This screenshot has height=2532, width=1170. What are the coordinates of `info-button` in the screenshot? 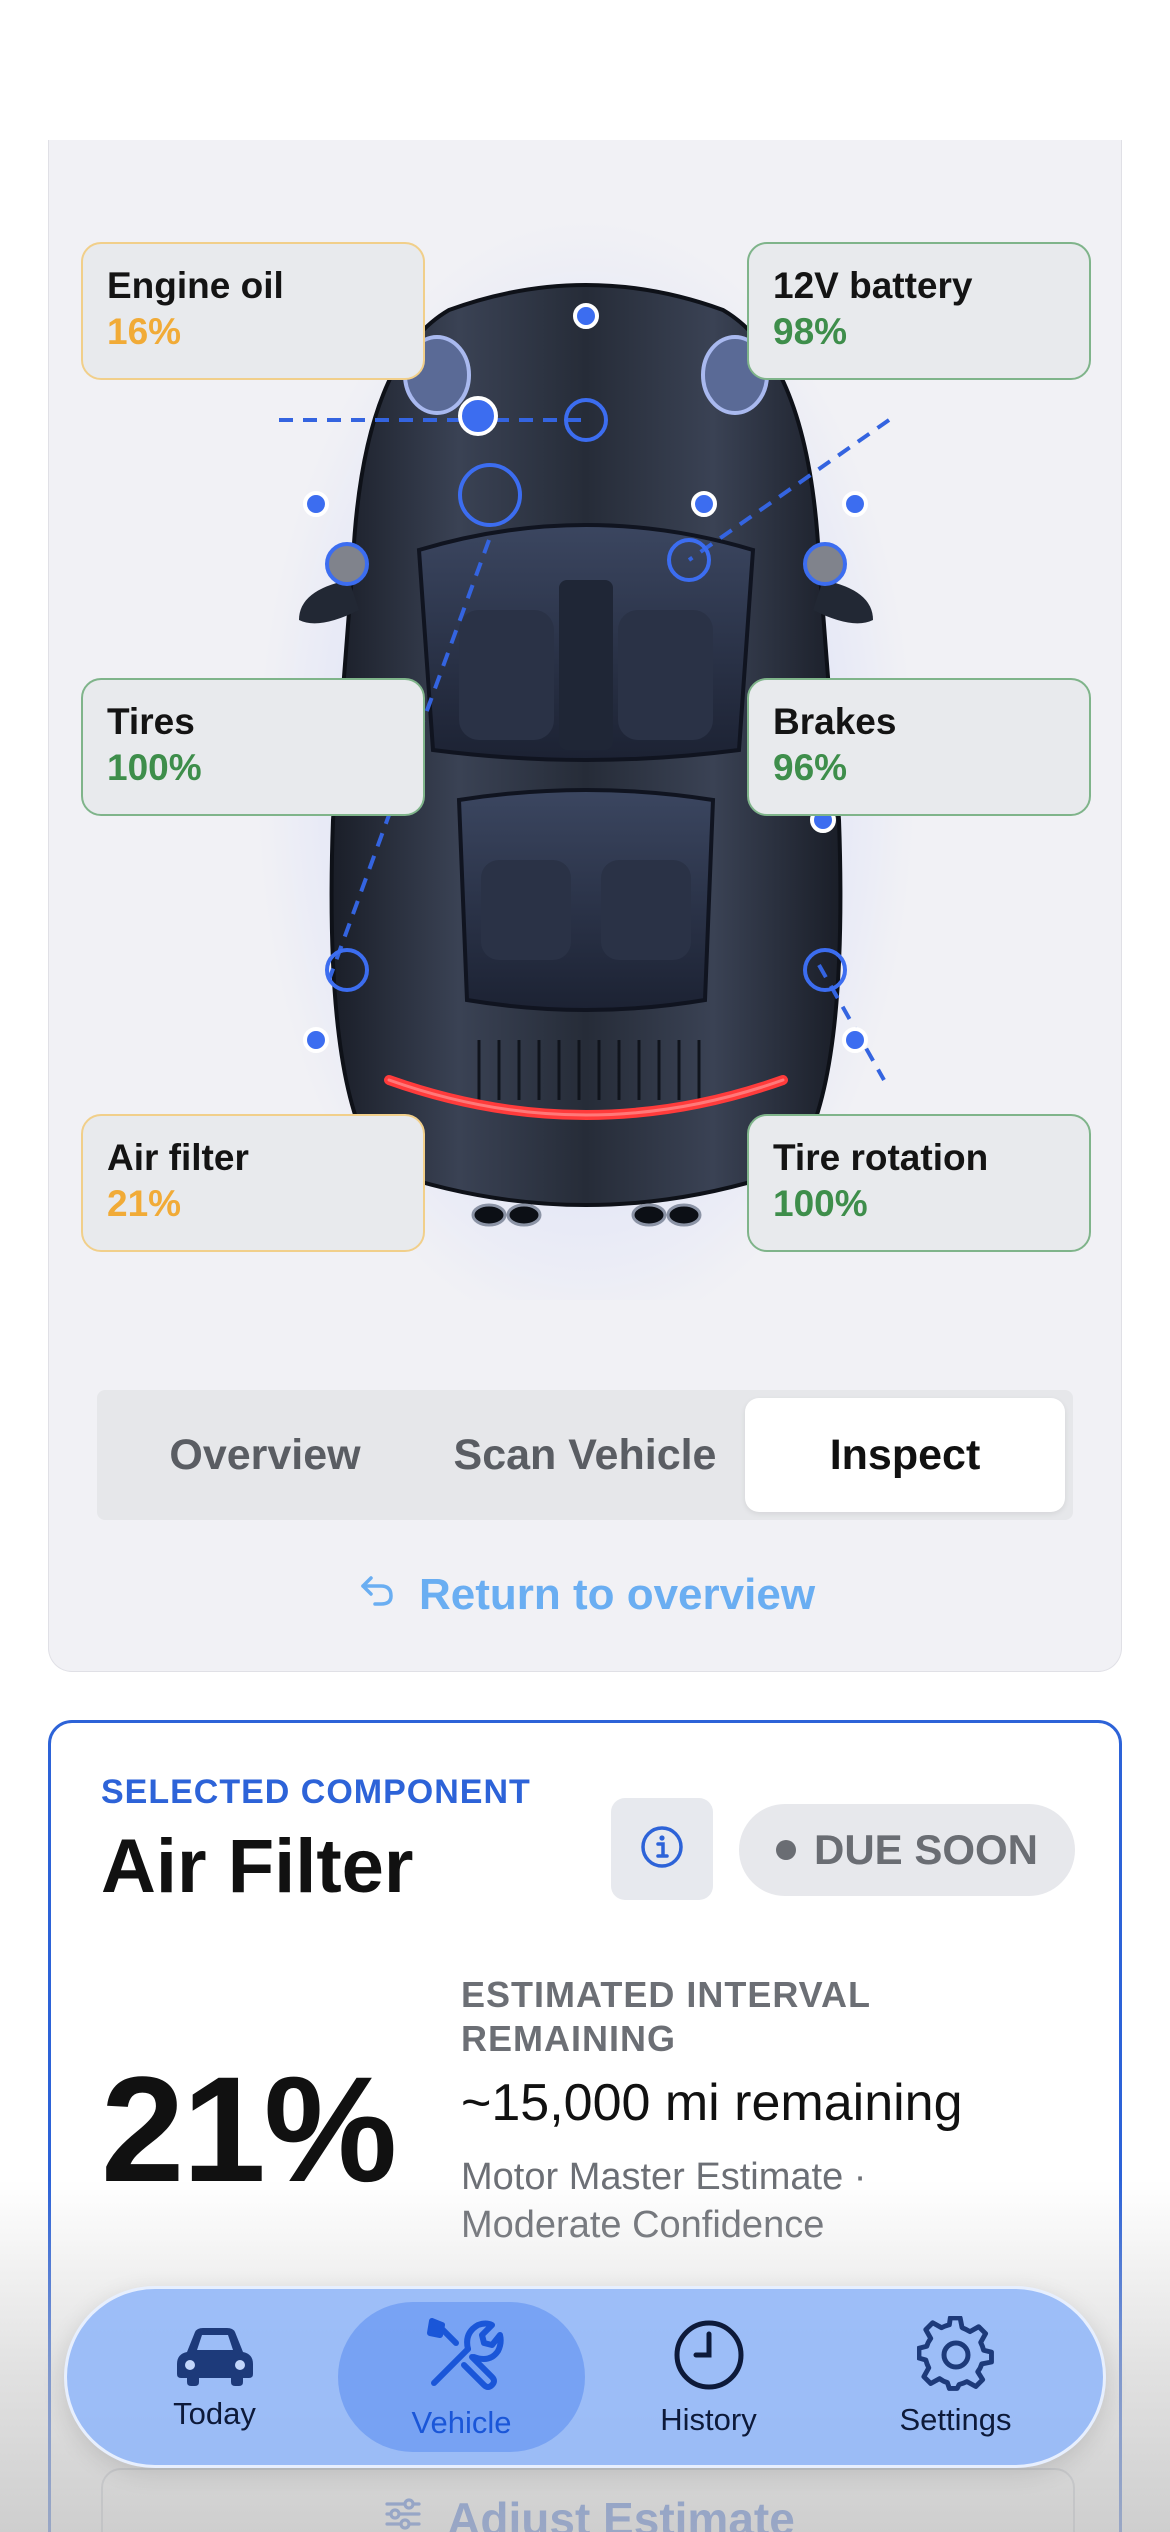 It's located at (662, 1849).